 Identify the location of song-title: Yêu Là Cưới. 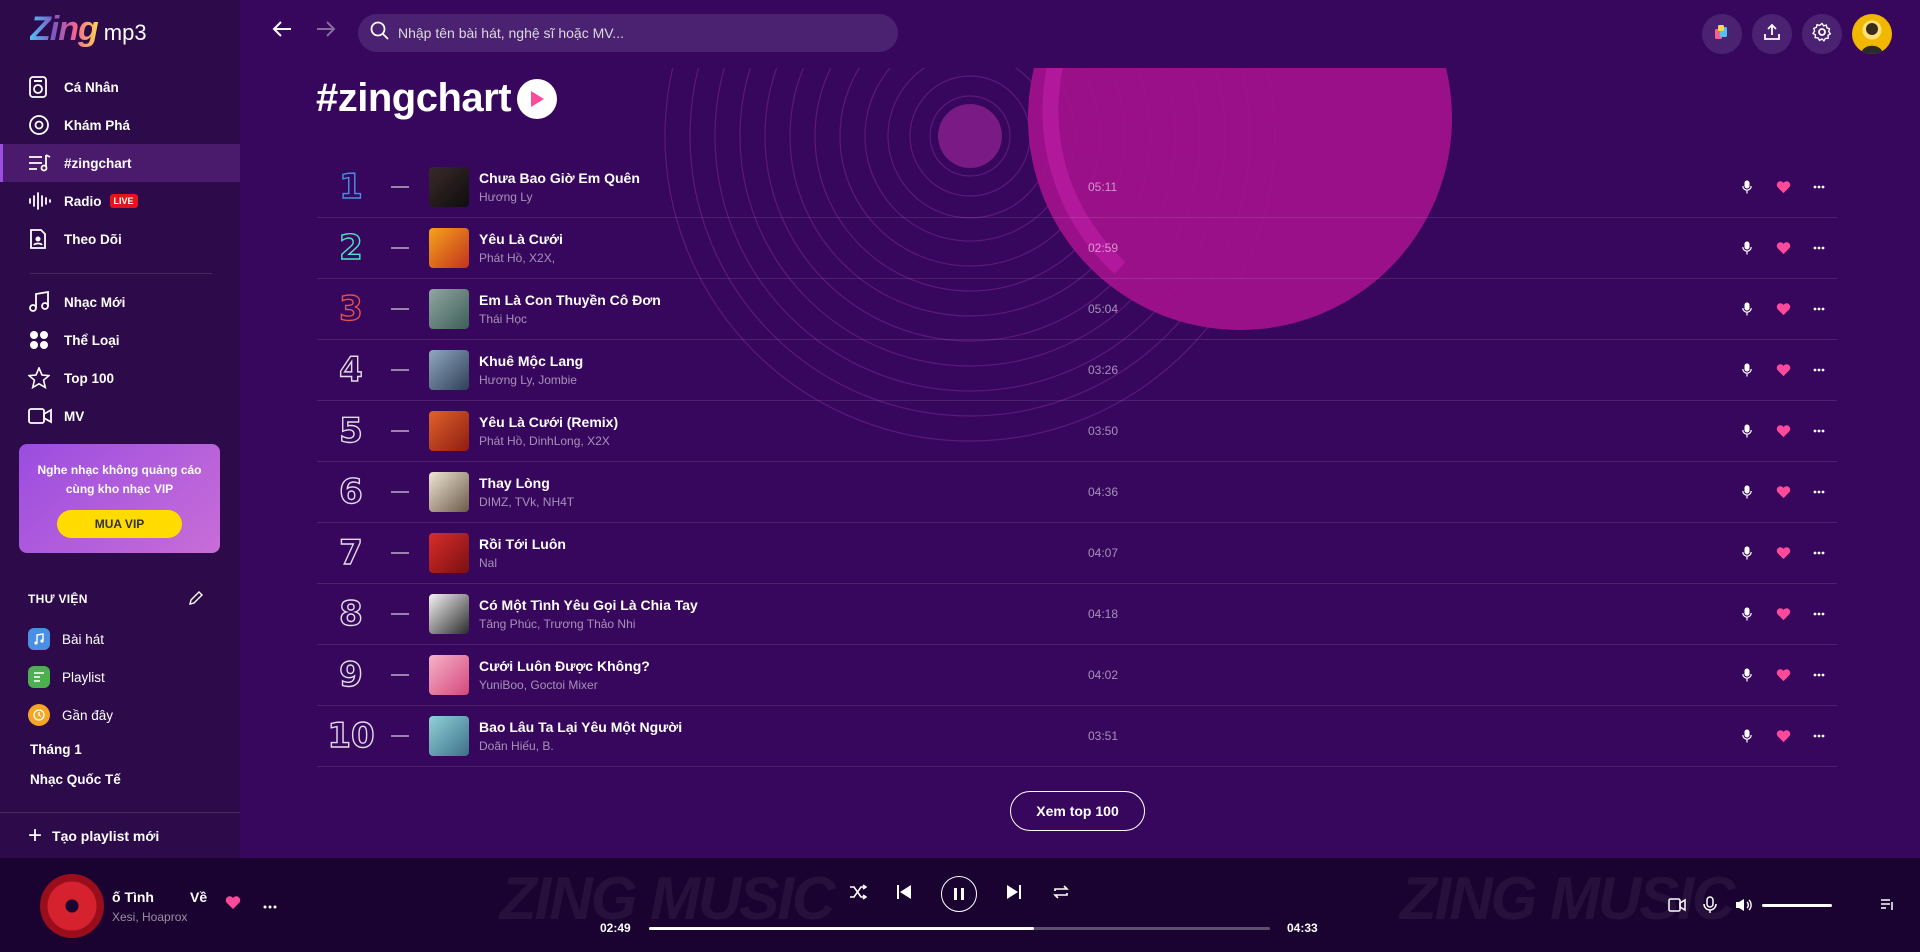
(789, 239).